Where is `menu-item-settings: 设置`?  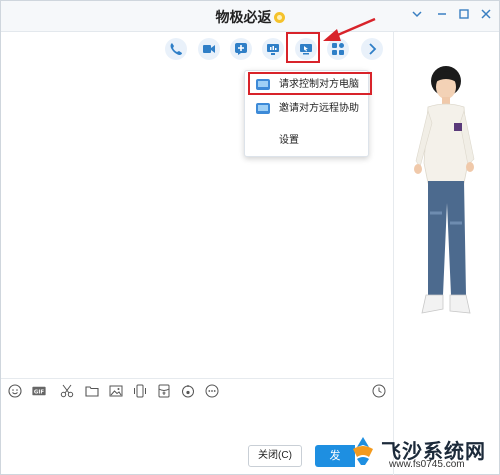 menu-item-settings: 设置 is located at coordinates (307, 141).